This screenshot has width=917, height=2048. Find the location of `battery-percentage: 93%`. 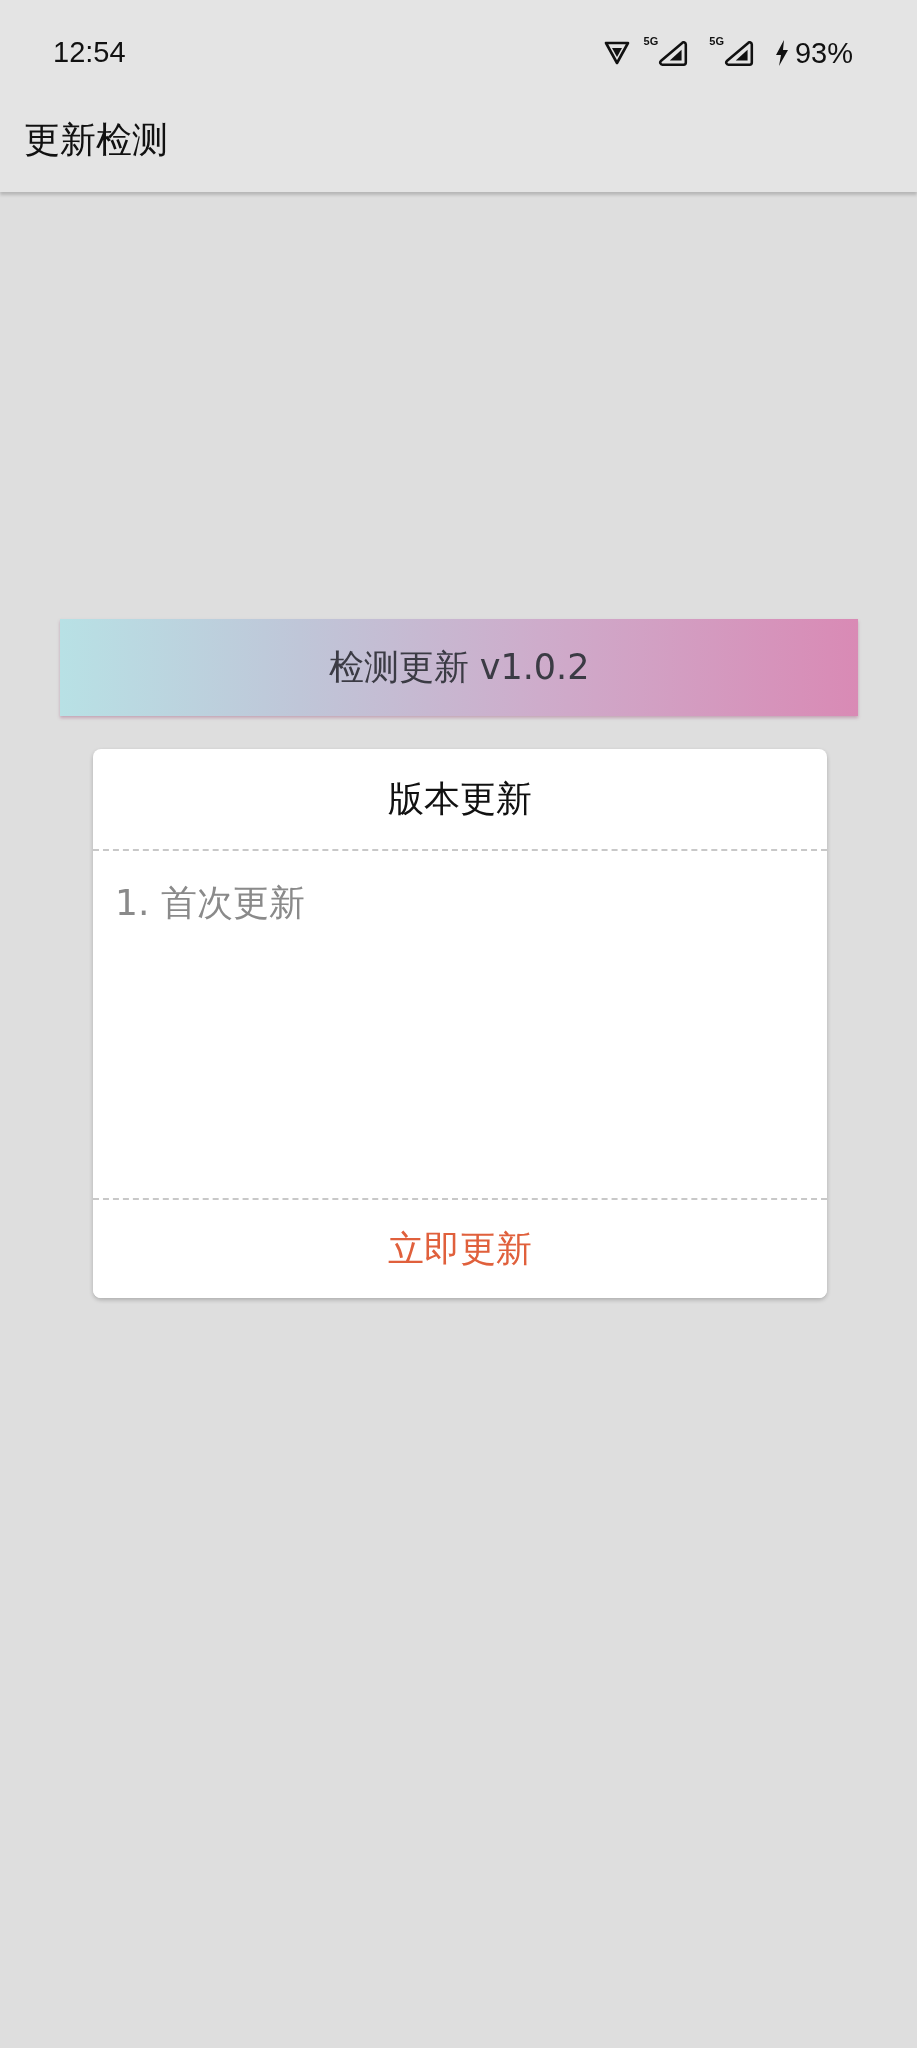

battery-percentage: 93% is located at coordinates (823, 53).